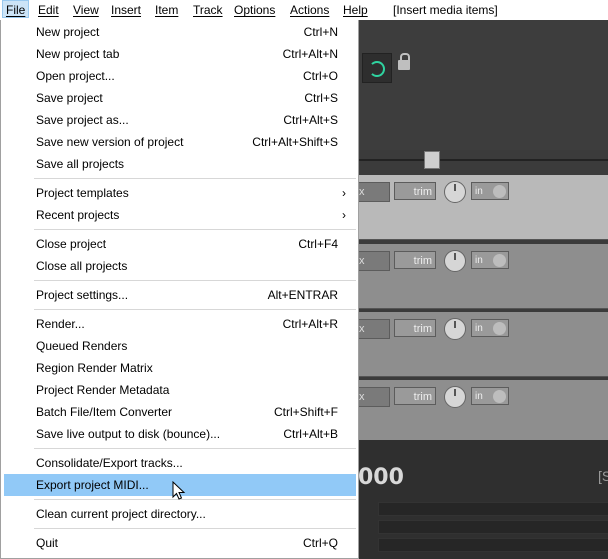 Image resolution: width=608 pixels, height=559 pixels. I want to click on menu-item-new-project-tab: New project tab Ctrl+Alt+N, so click(180, 54).